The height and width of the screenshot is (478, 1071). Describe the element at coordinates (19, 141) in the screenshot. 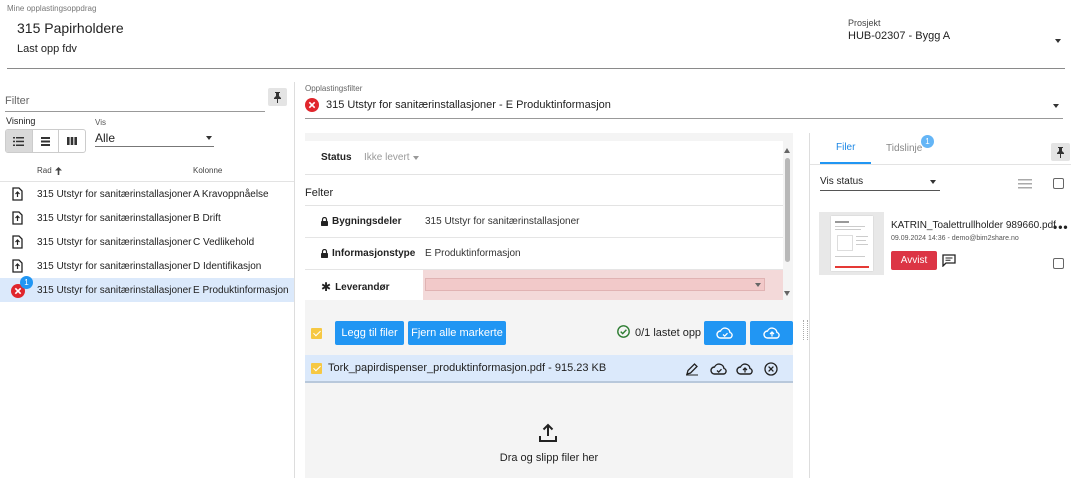

I see `list-view-icon` at that location.